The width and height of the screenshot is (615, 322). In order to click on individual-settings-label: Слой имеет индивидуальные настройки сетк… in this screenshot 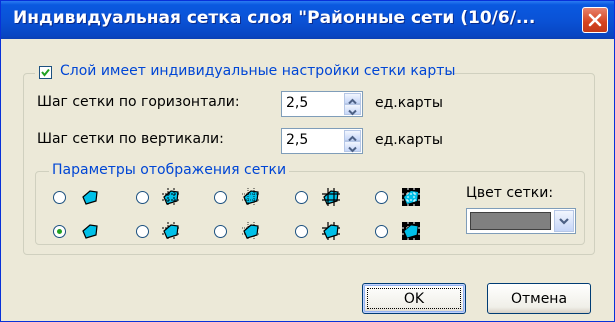, I will do `click(258, 71)`.